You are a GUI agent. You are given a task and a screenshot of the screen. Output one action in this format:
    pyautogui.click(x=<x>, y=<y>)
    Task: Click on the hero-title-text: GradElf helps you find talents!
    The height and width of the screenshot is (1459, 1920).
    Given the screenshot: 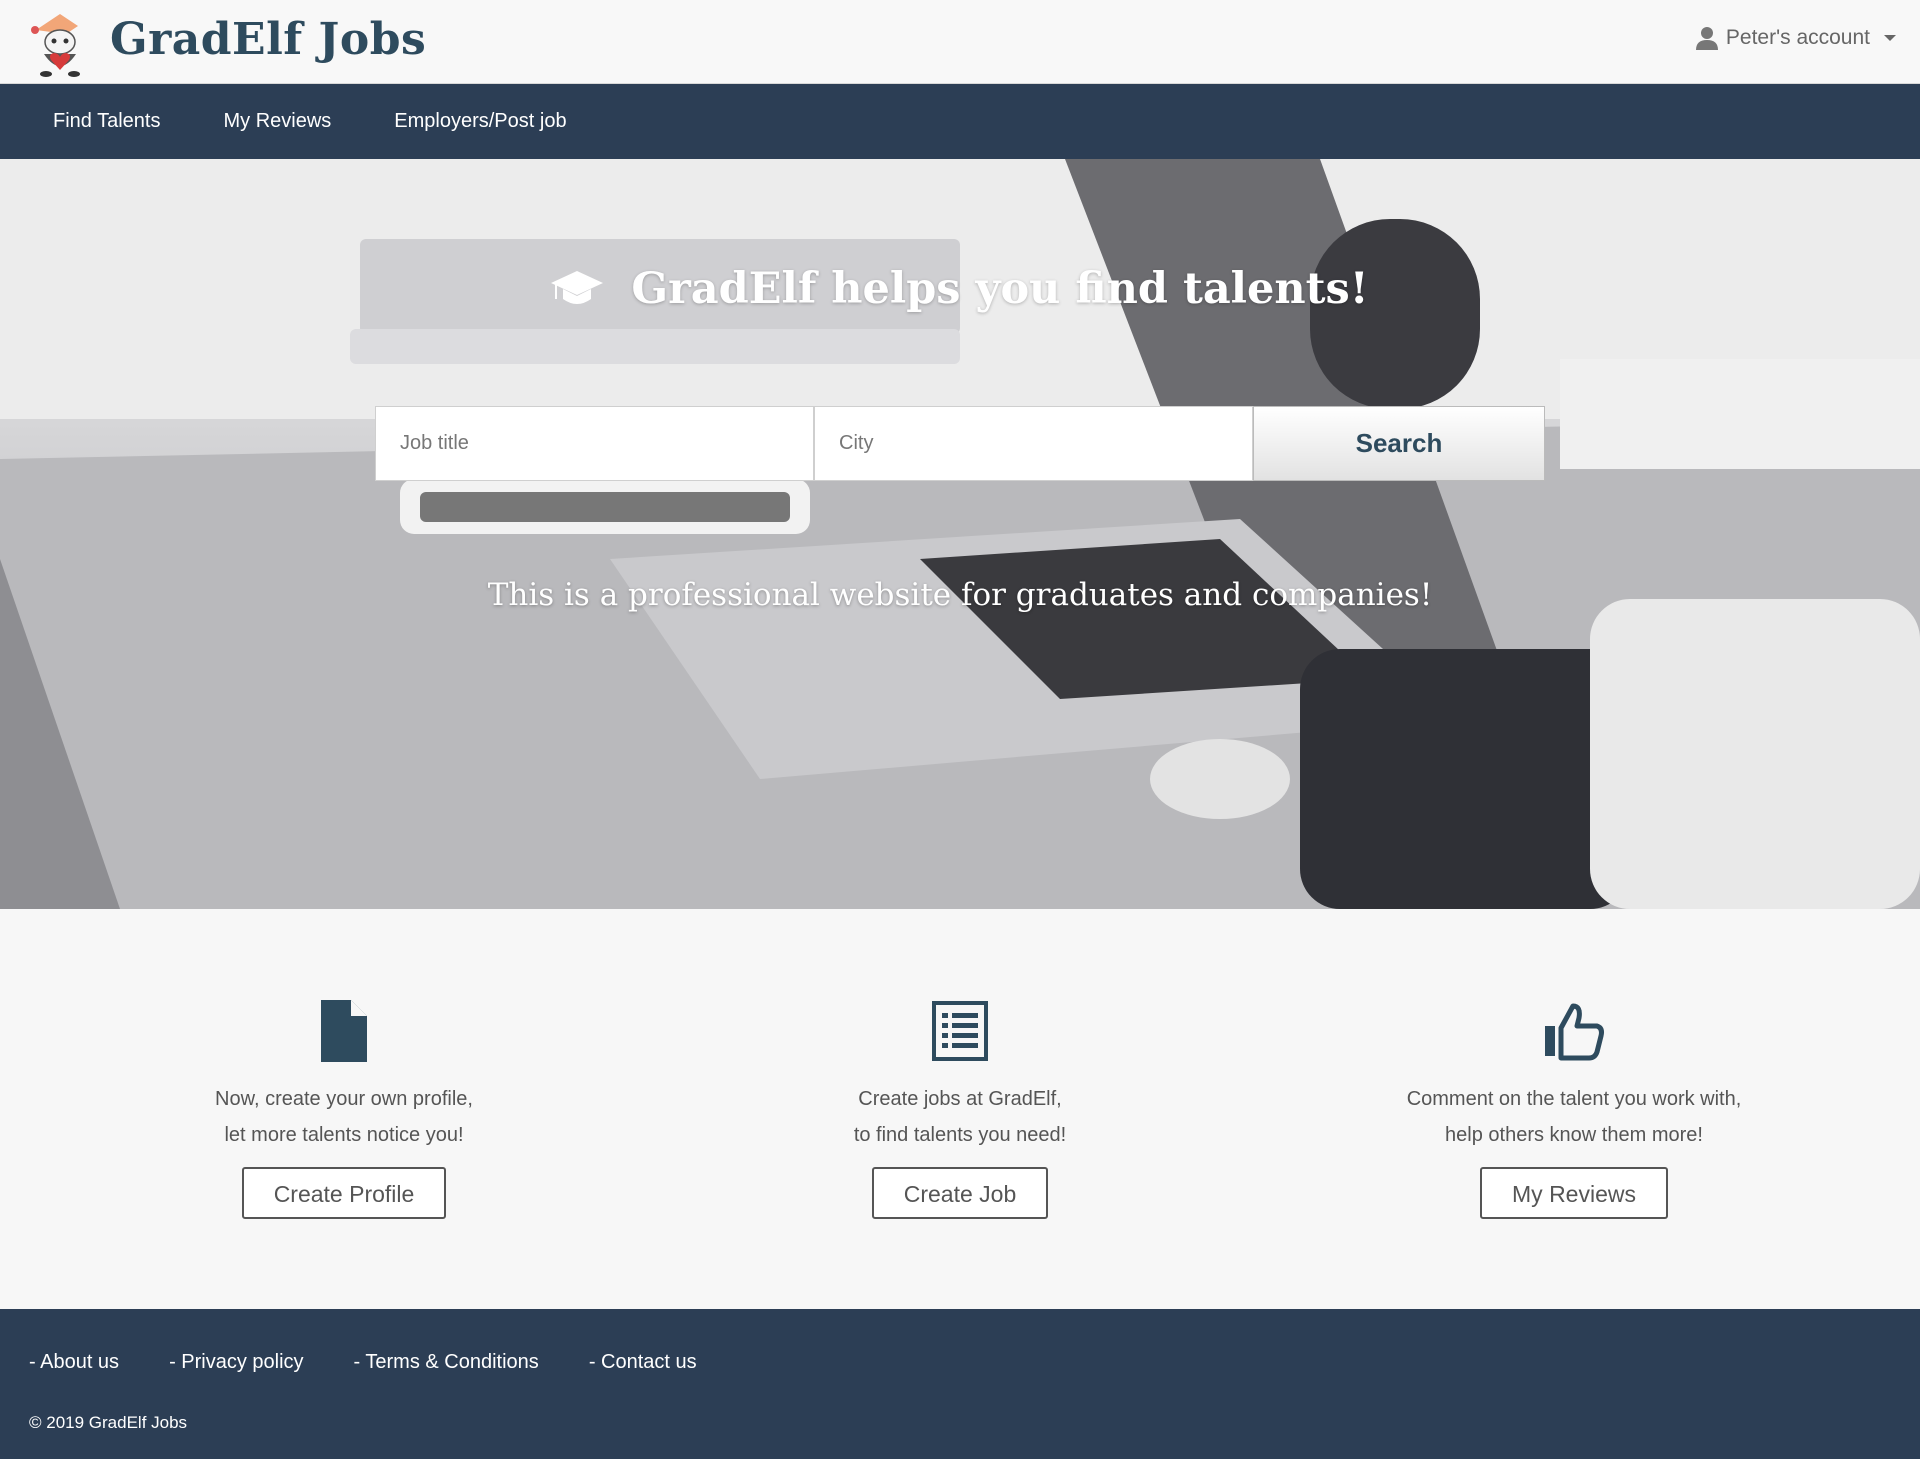 What is the action you would take?
    pyautogui.click(x=1000, y=289)
    